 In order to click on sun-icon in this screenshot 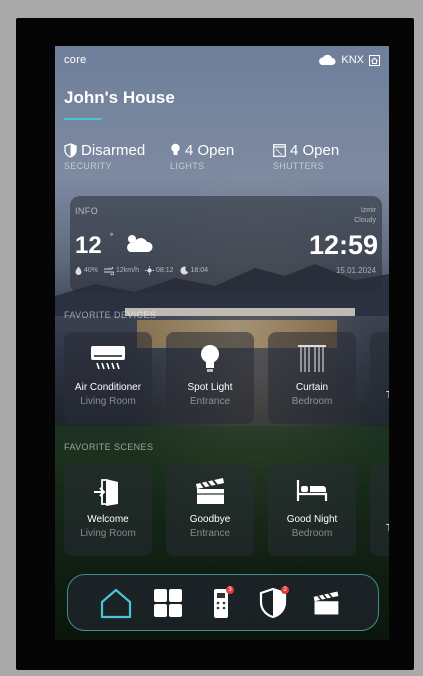, I will do `click(149, 270)`.